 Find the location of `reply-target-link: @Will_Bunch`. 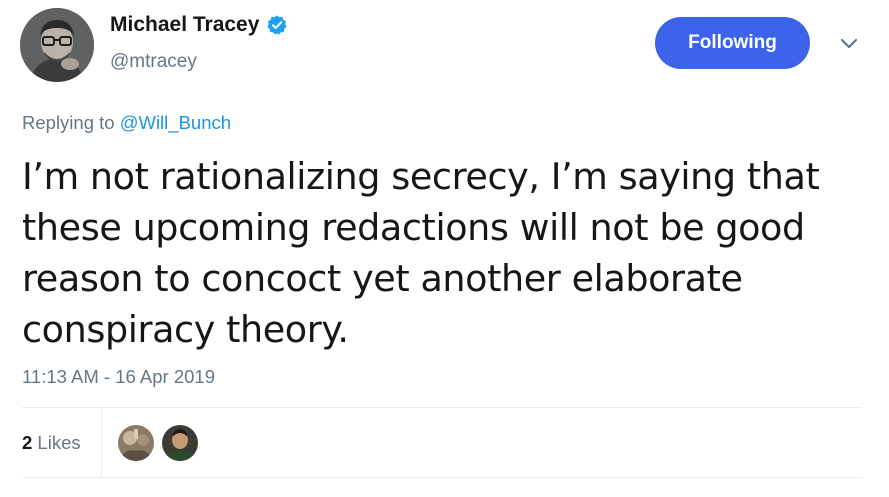

reply-target-link: @Will_Bunch is located at coordinates (175, 122).